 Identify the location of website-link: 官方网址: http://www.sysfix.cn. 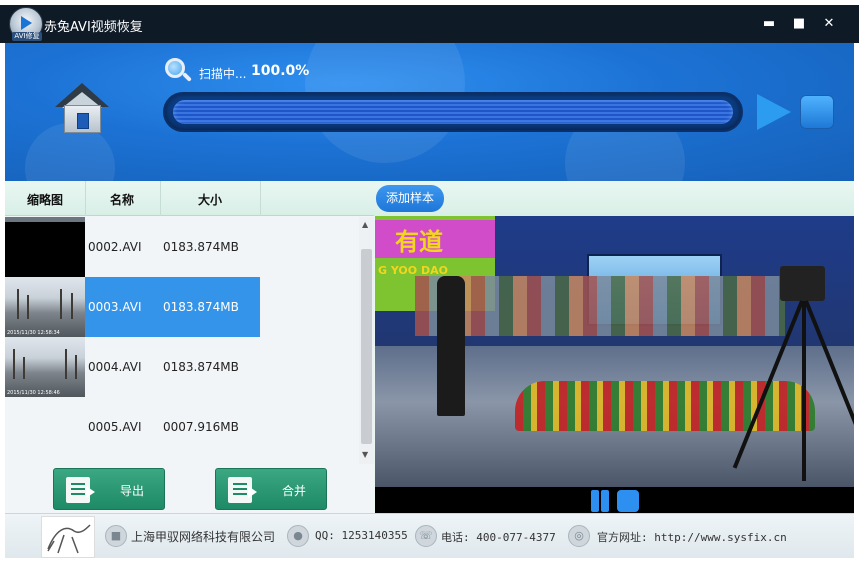
(692, 537).